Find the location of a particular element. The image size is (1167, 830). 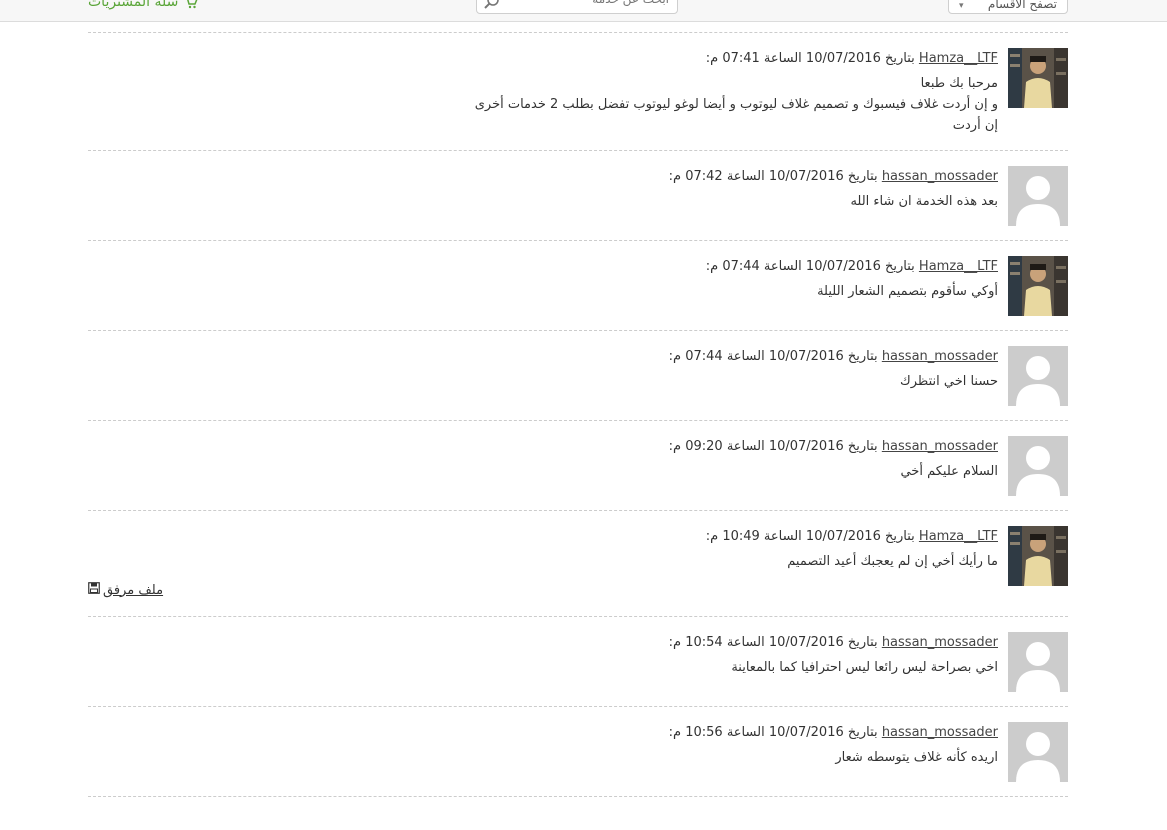

cart-icon is located at coordinates (192, 4).